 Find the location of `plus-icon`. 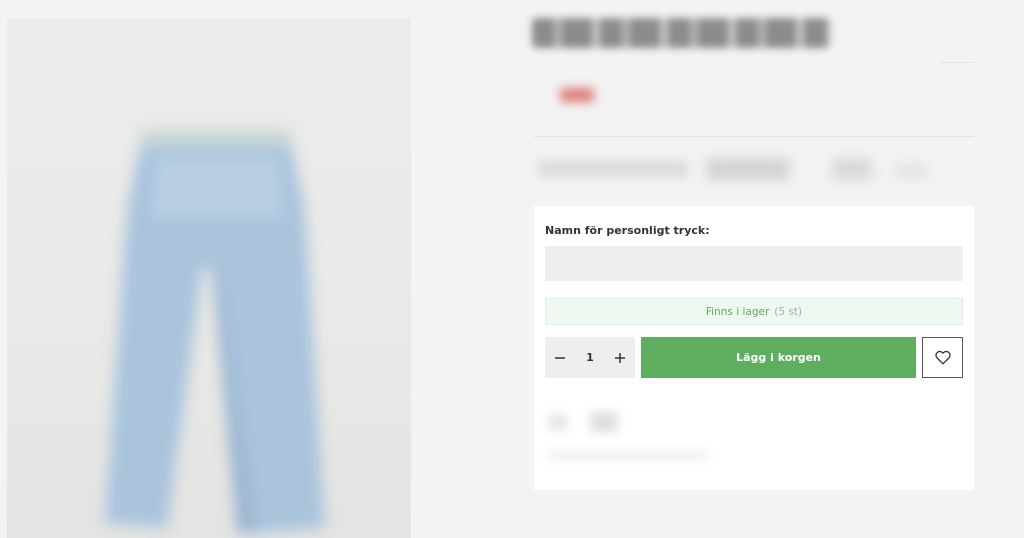

plus-icon is located at coordinates (620, 357).